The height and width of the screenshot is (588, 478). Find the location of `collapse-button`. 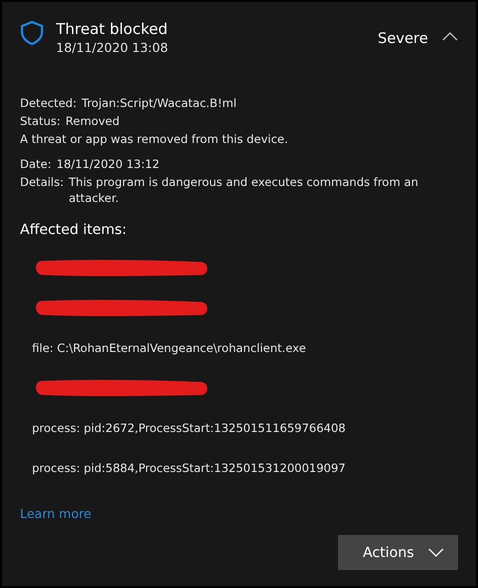

collapse-button is located at coordinates (450, 36).